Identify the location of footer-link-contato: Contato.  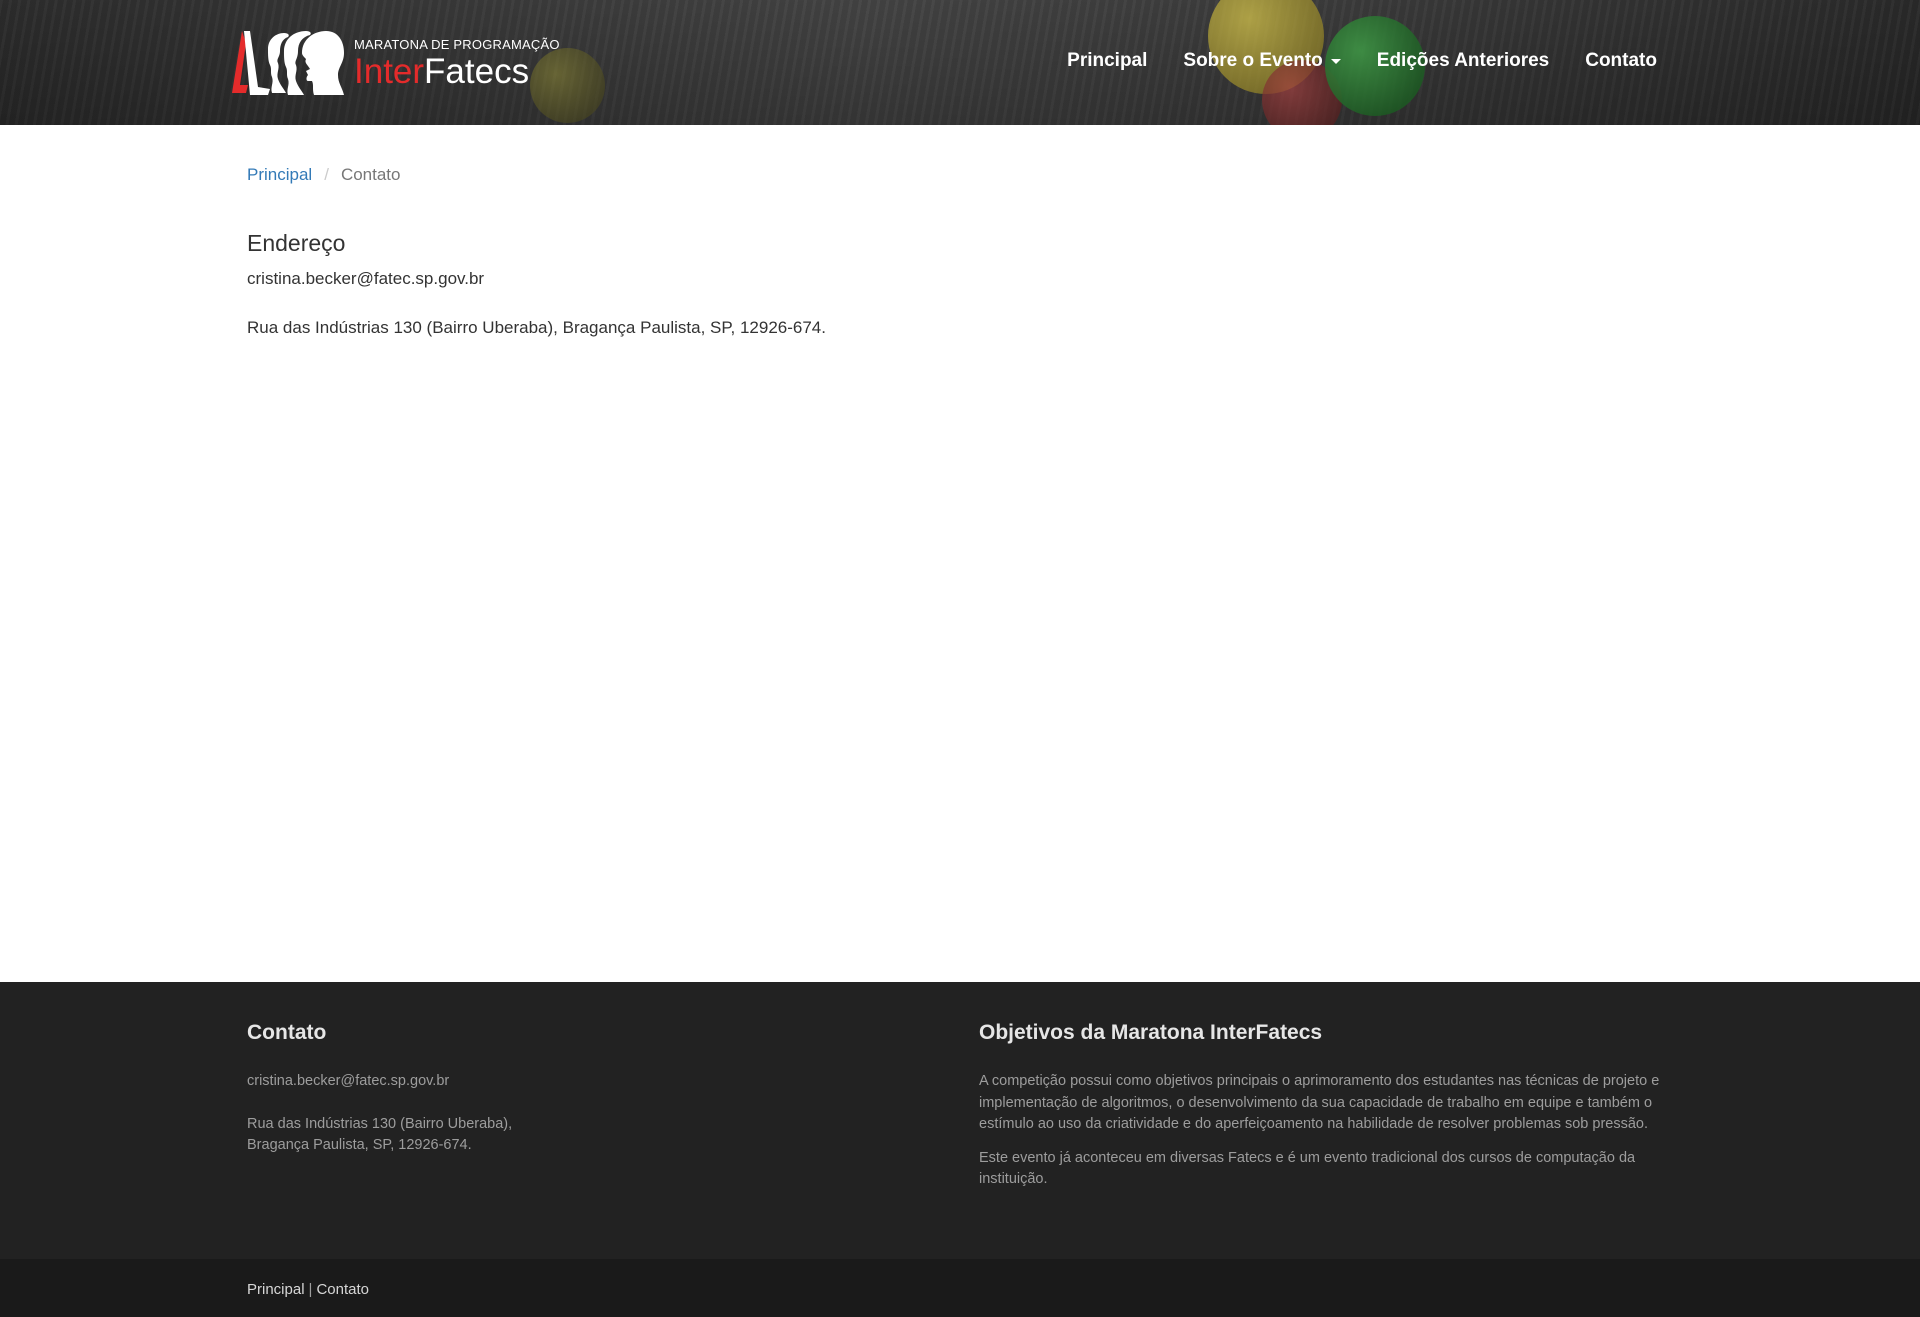
(342, 1289).